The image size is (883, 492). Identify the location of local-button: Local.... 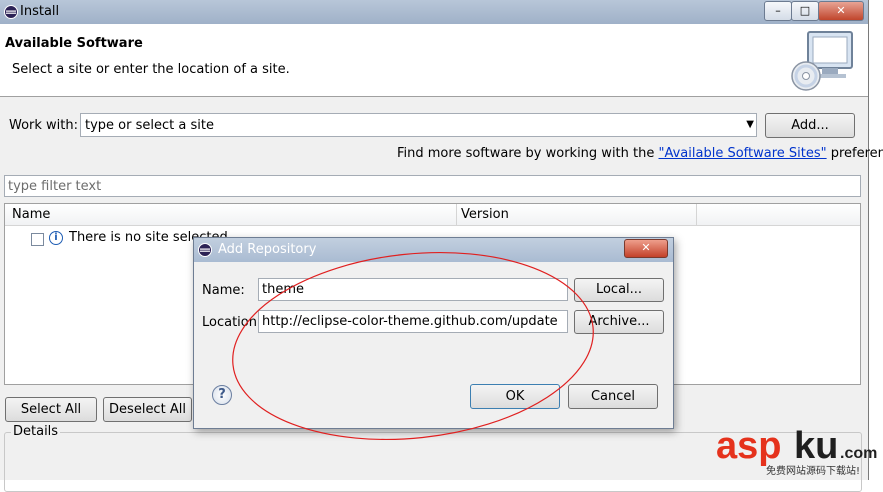
(619, 290).